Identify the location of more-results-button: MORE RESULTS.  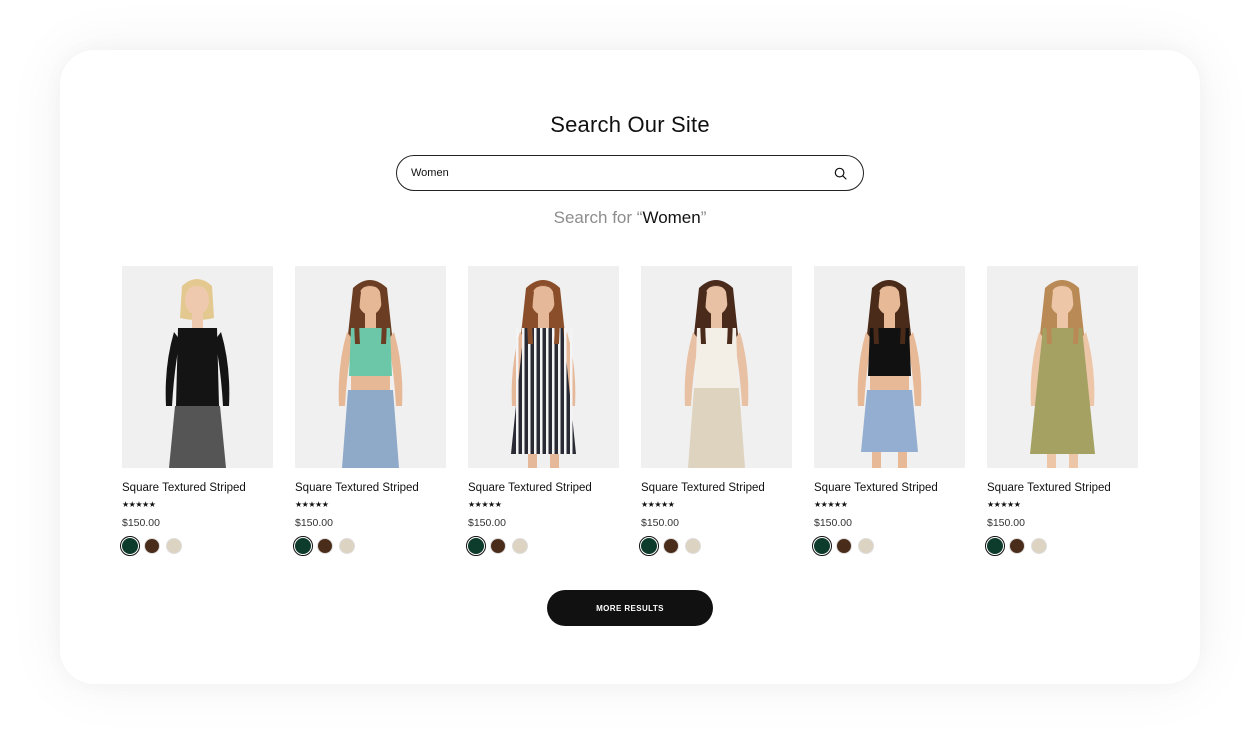
(630, 608).